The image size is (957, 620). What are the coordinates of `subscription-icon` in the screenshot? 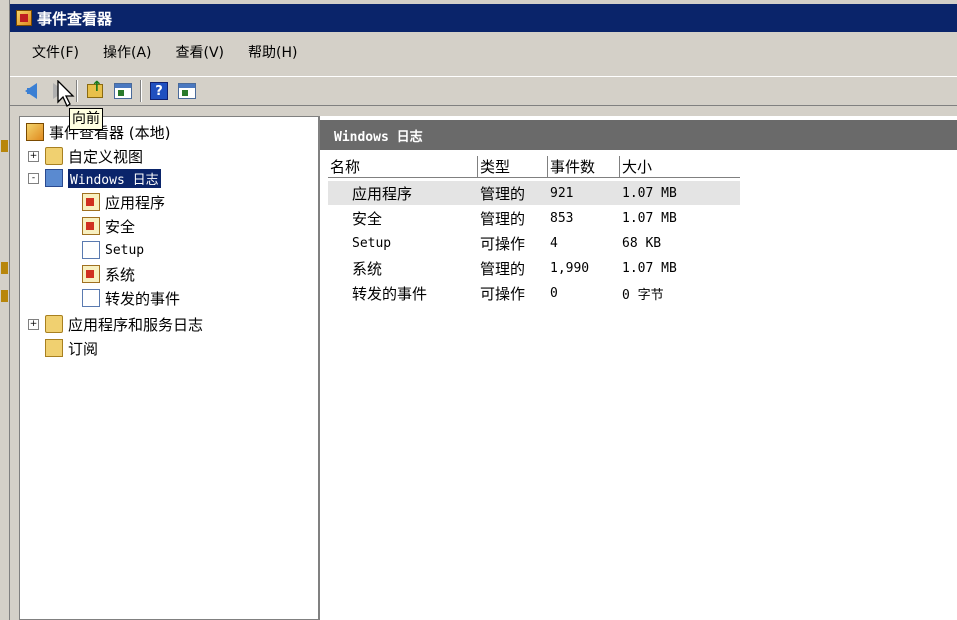 It's located at (54, 348).